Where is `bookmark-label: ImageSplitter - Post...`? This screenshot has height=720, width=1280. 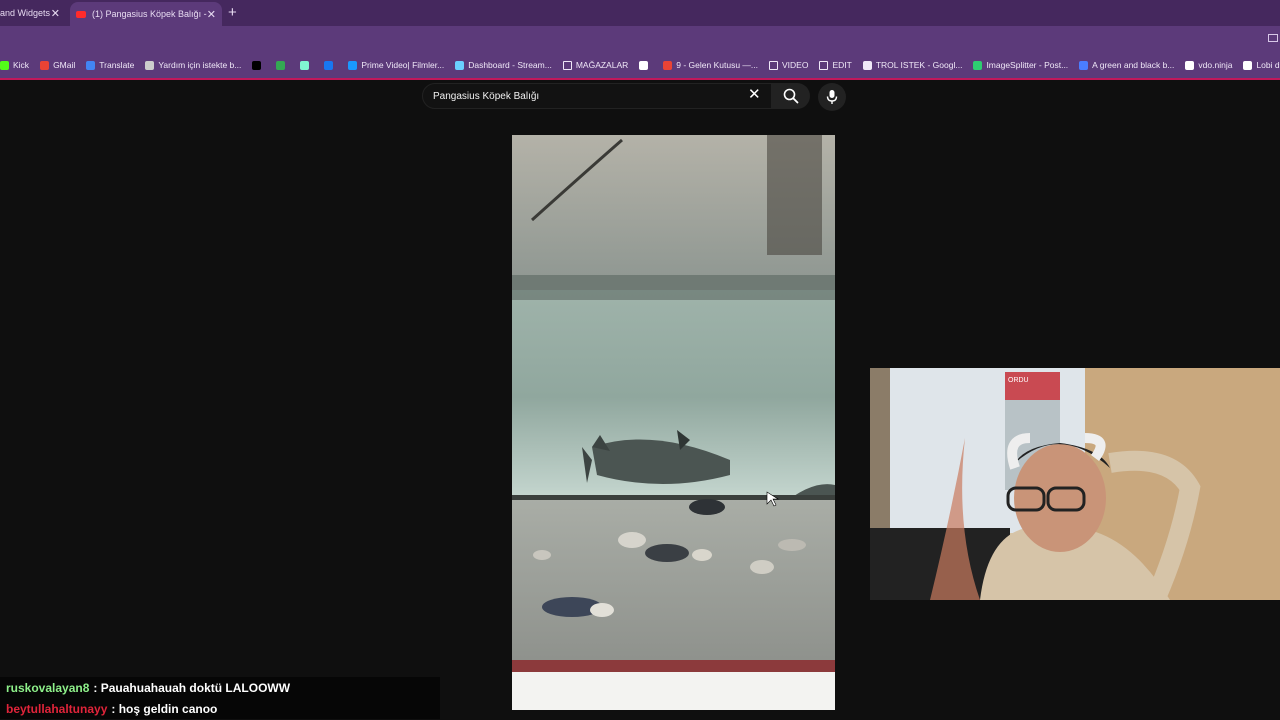
bookmark-label: ImageSplitter - Post... is located at coordinates (1027, 65).